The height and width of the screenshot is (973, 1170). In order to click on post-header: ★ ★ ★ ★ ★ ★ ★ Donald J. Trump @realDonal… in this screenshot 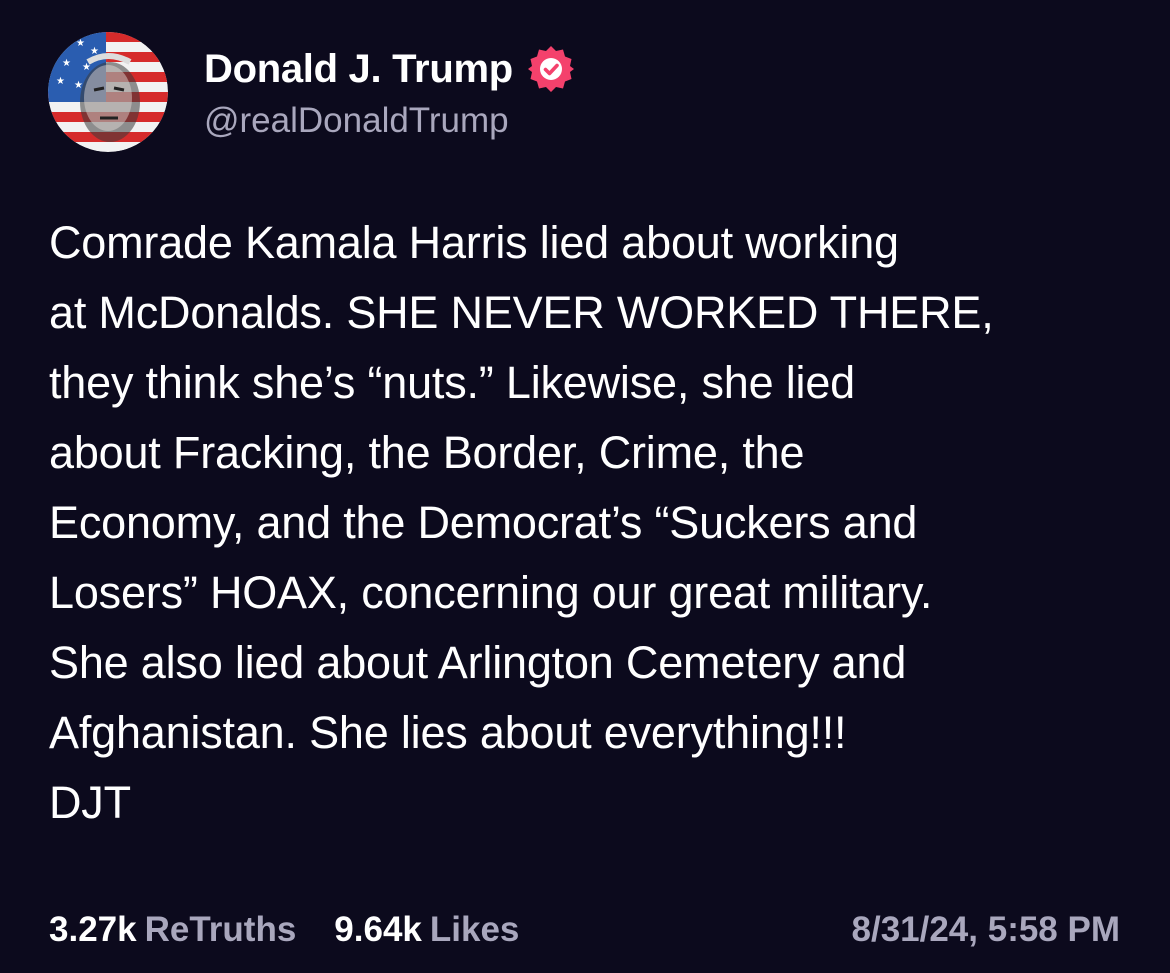, I will do `click(312, 92)`.